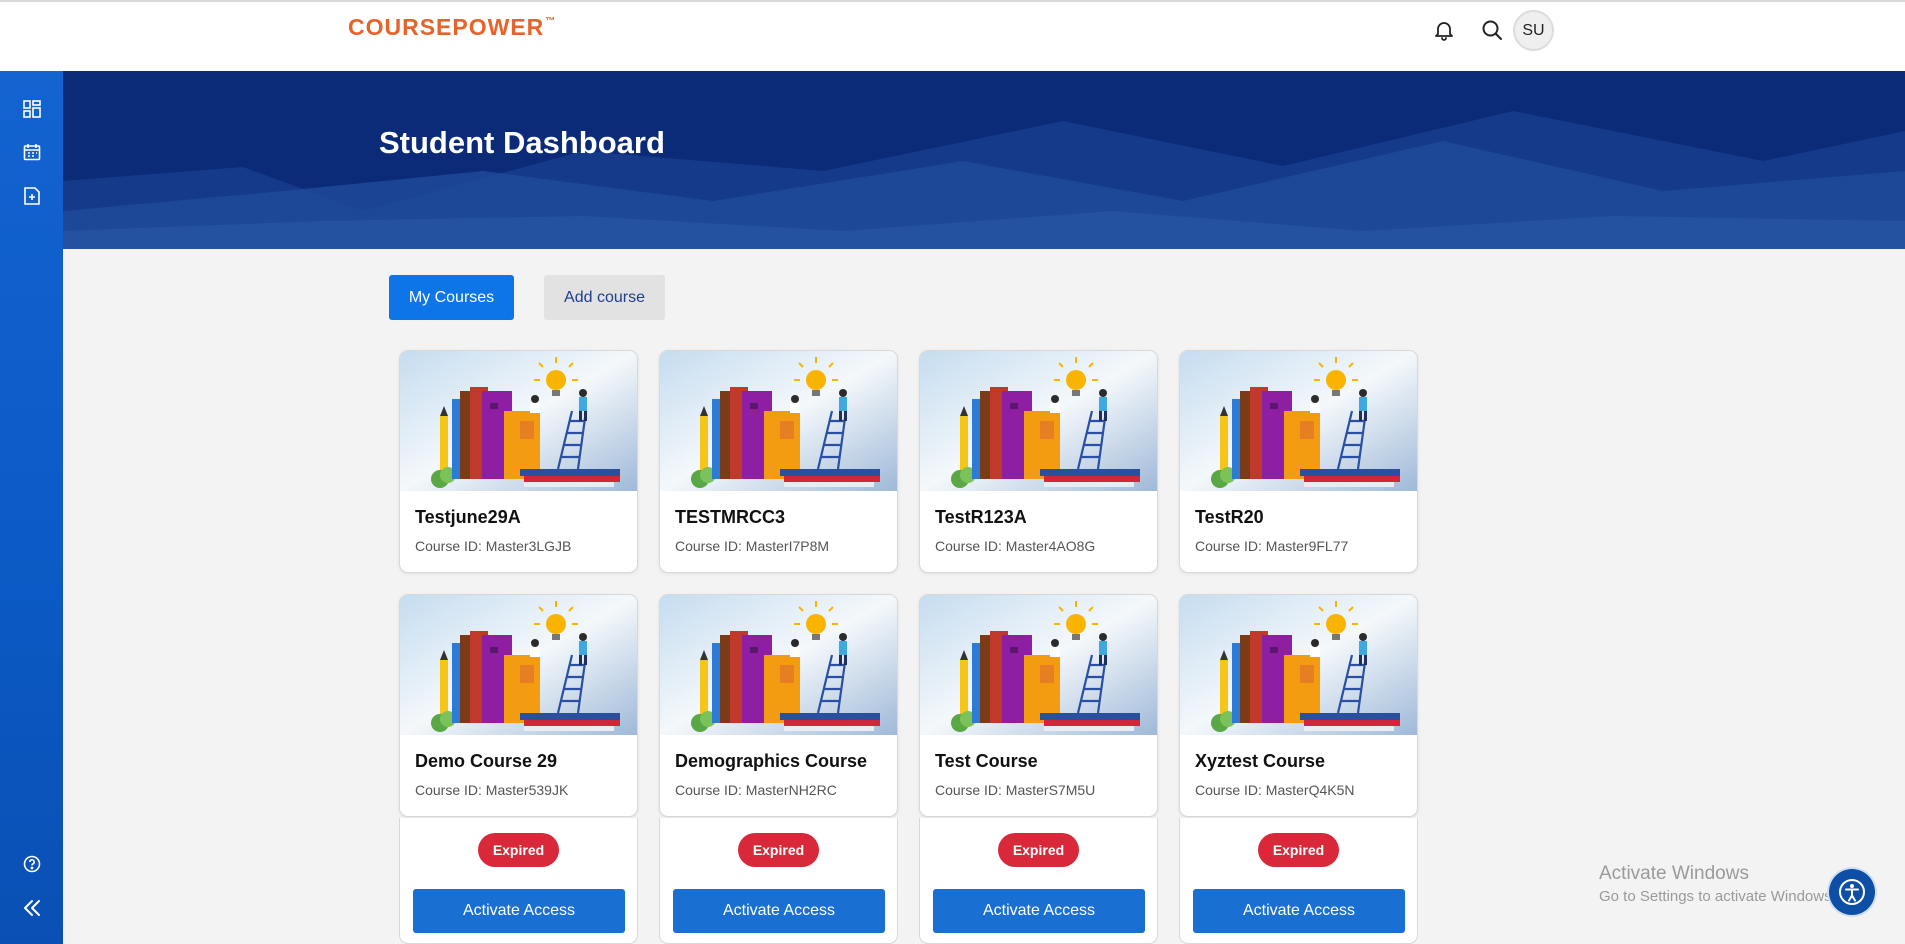  What do you see at coordinates (32, 152) in the screenshot?
I see `calendar-icon` at bounding box center [32, 152].